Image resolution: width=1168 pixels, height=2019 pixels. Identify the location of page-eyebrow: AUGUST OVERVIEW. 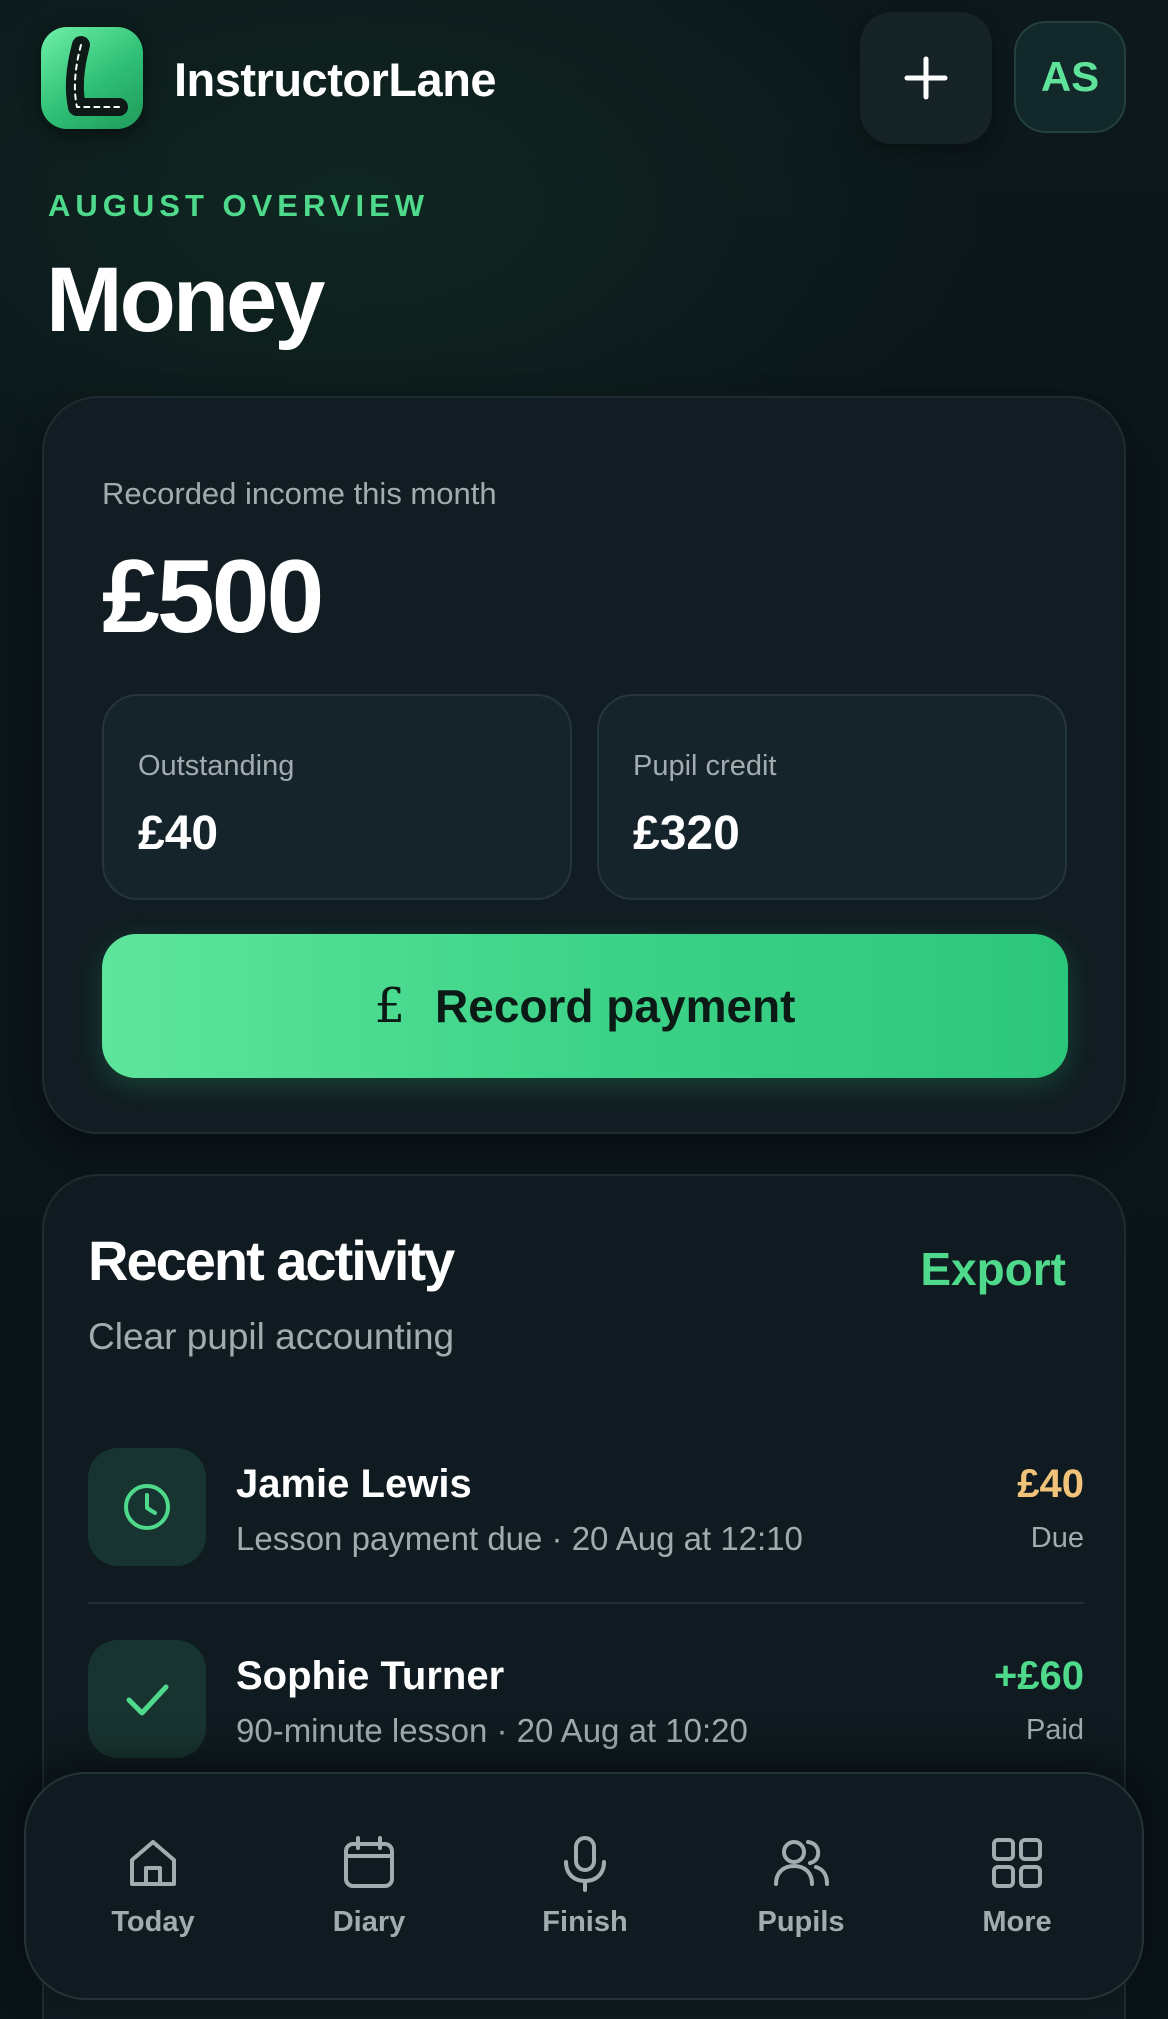
(239, 205).